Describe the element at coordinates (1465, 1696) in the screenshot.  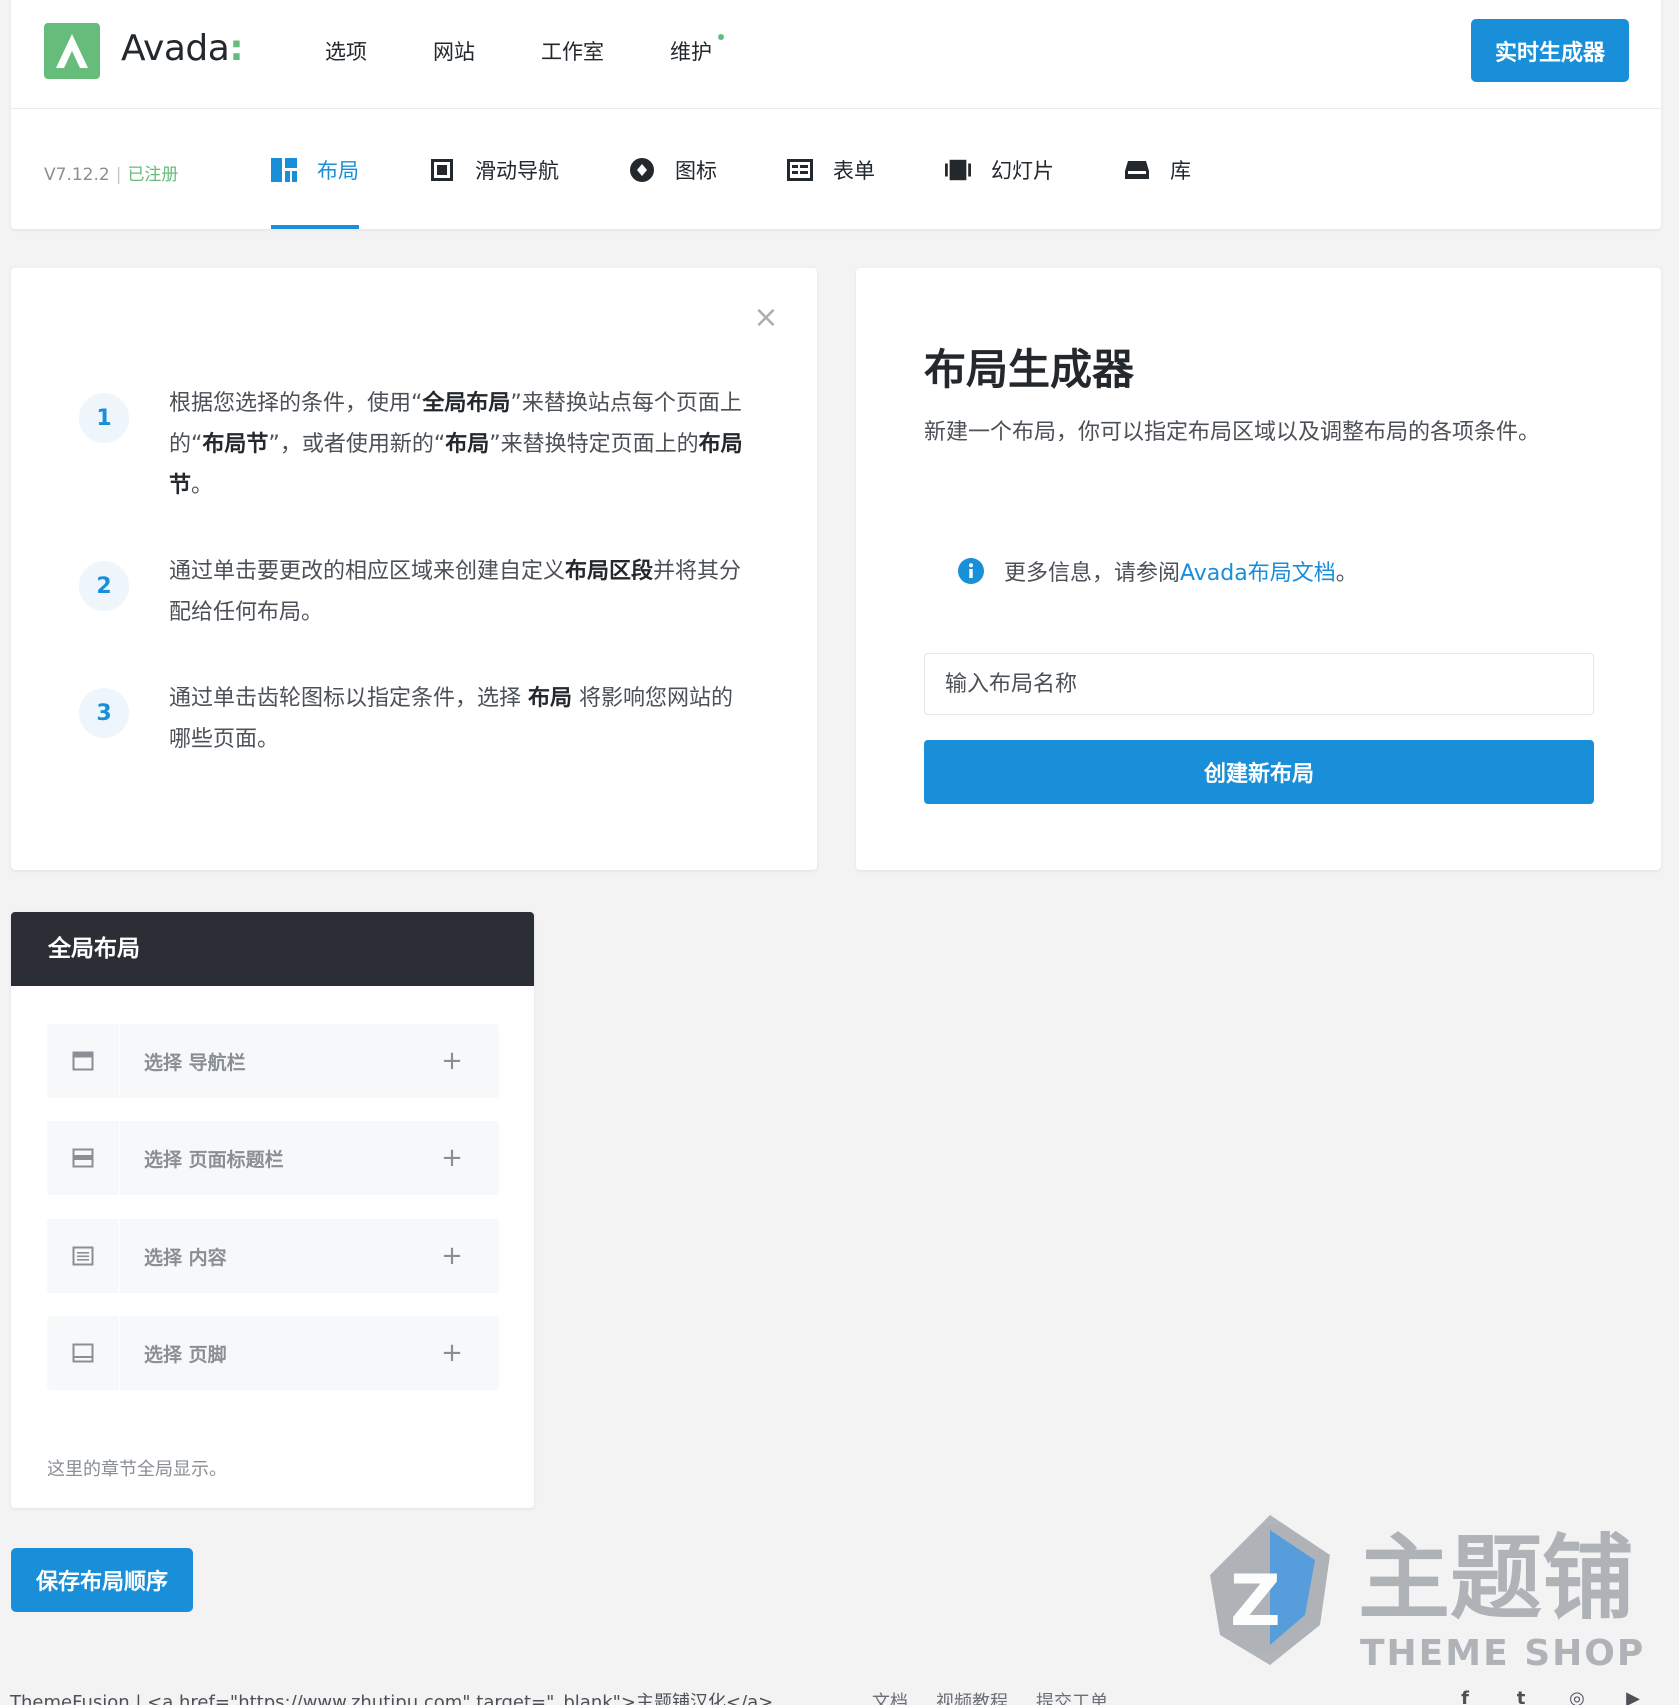
I see `facebook-icon: f` at that location.